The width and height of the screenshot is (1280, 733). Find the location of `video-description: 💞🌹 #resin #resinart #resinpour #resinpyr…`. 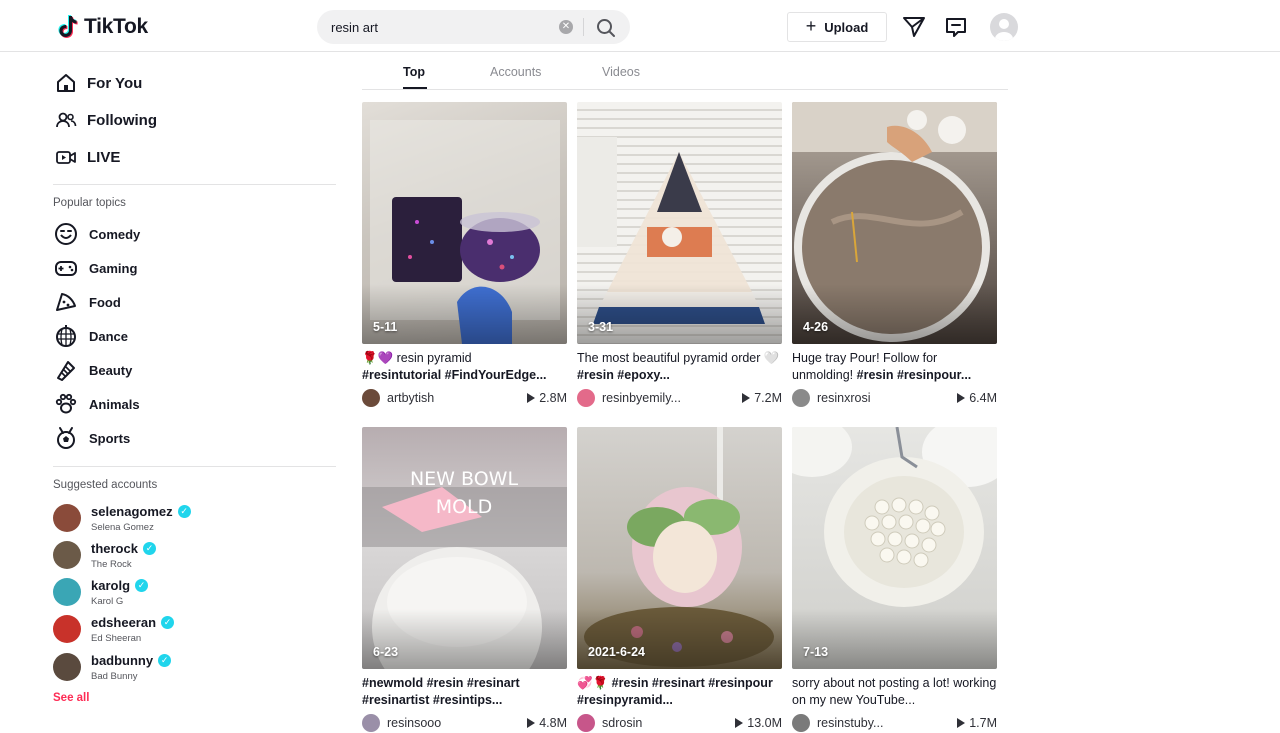

video-description: 💞🌹 #resin #resinart #resinpour #resinpyr… is located at coordinates (679, 692).